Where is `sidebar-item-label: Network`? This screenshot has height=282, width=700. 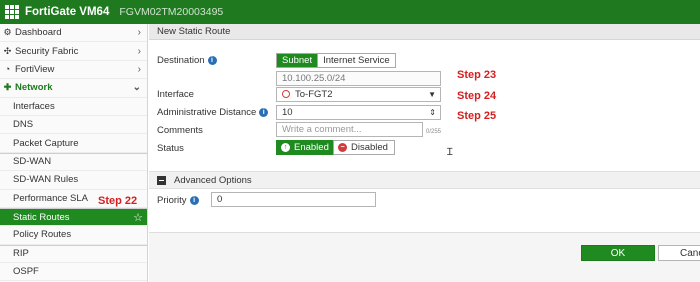 sidebar-item-label: Network is located at coordinates (34, 88).